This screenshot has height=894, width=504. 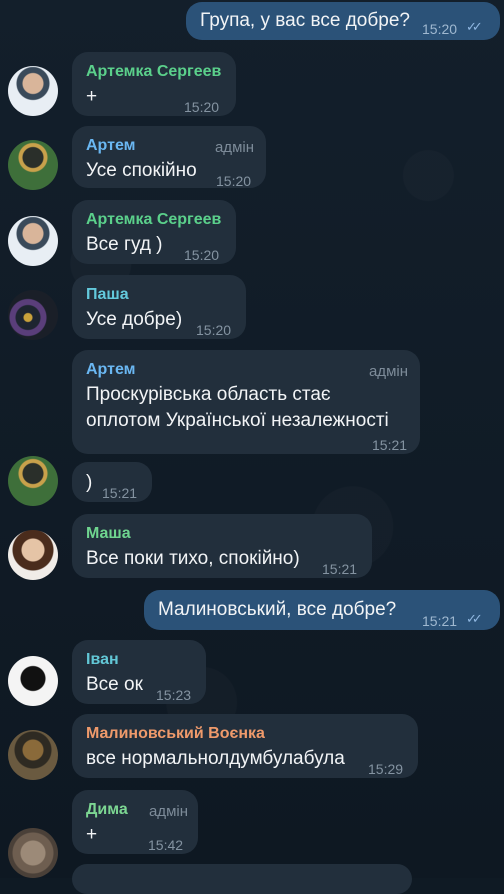 What do you see at coordinates (237, 420) in the screenshot?
I see `message-text-line: оплотом Української незалежності` at bounding box center [237, 420].